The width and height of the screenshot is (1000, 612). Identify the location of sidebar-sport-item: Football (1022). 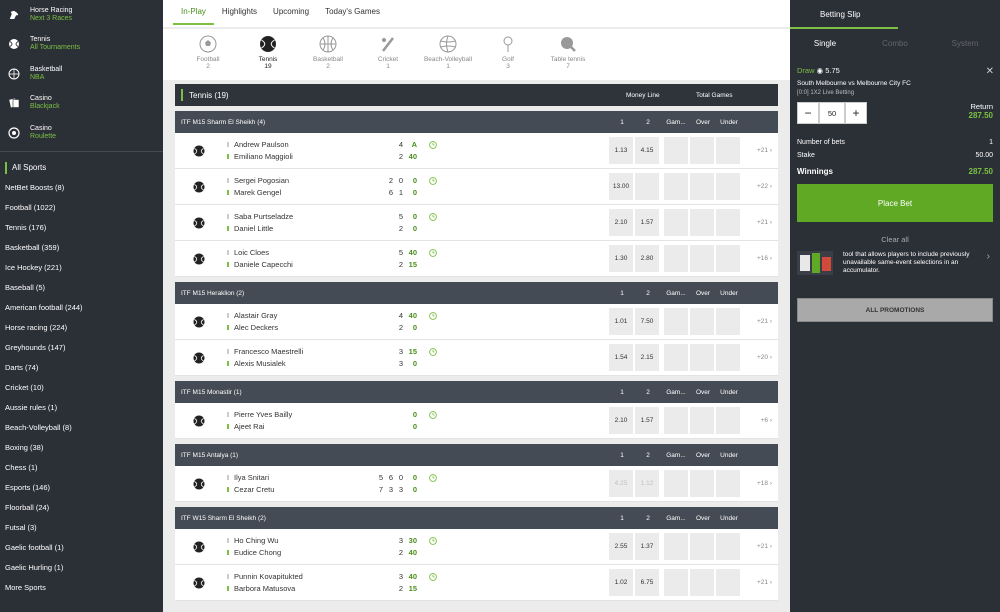
(81, 208).